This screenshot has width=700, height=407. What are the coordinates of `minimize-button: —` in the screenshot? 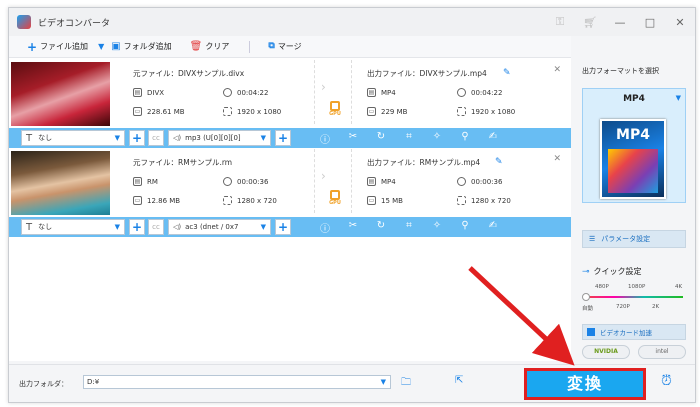 It's located at (620, 22).